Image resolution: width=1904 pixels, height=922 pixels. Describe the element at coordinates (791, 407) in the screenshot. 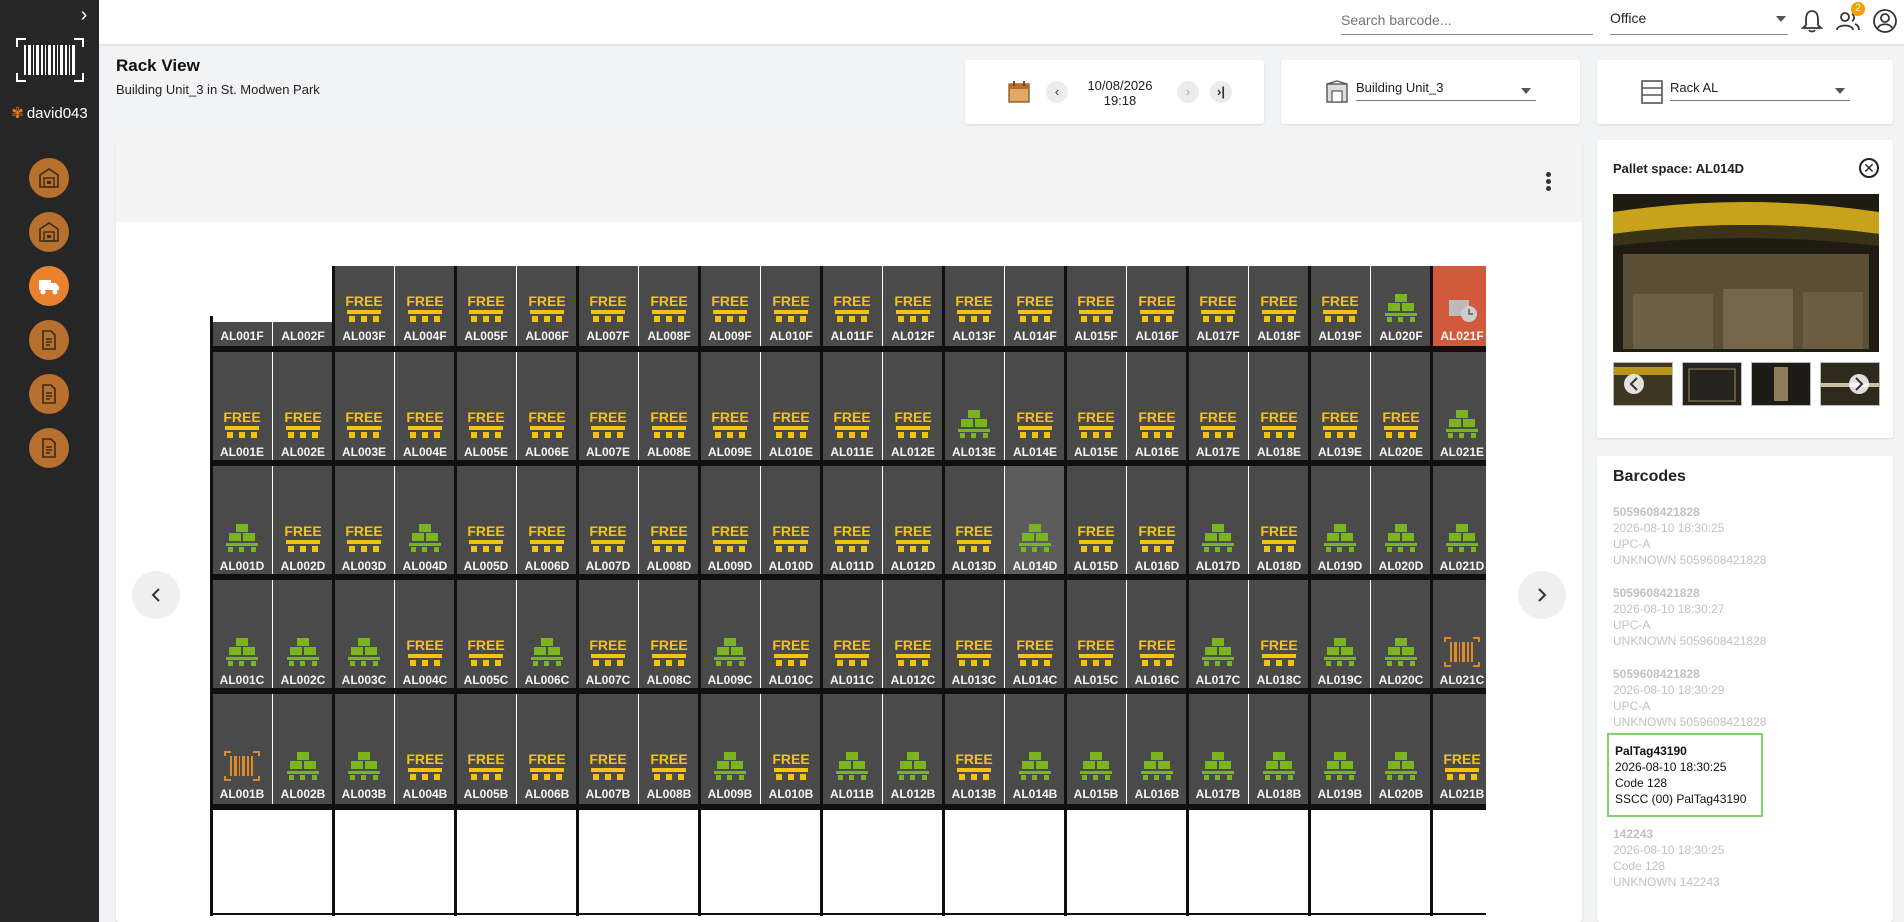

I see `rack-cell: FREE AL010E` at that location.